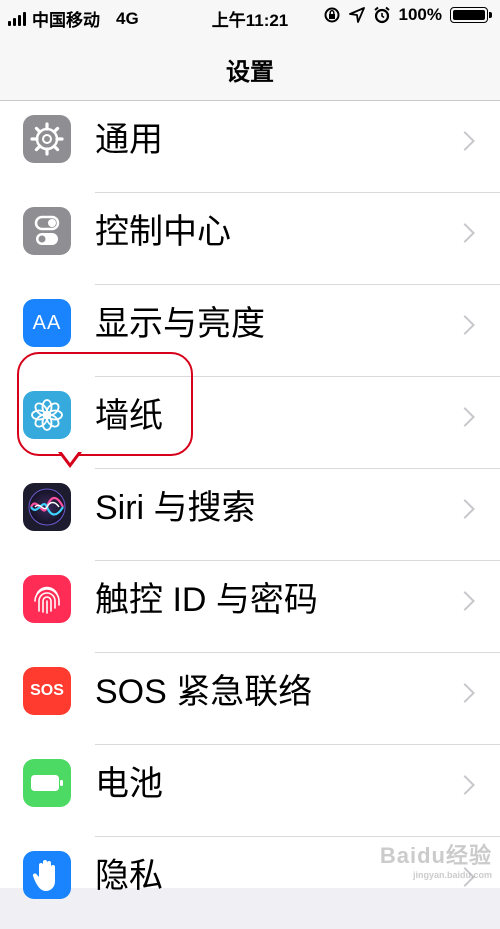 This screenshot has height=929, width=500. I want to click on status-right: 100%, so click(407, 15).